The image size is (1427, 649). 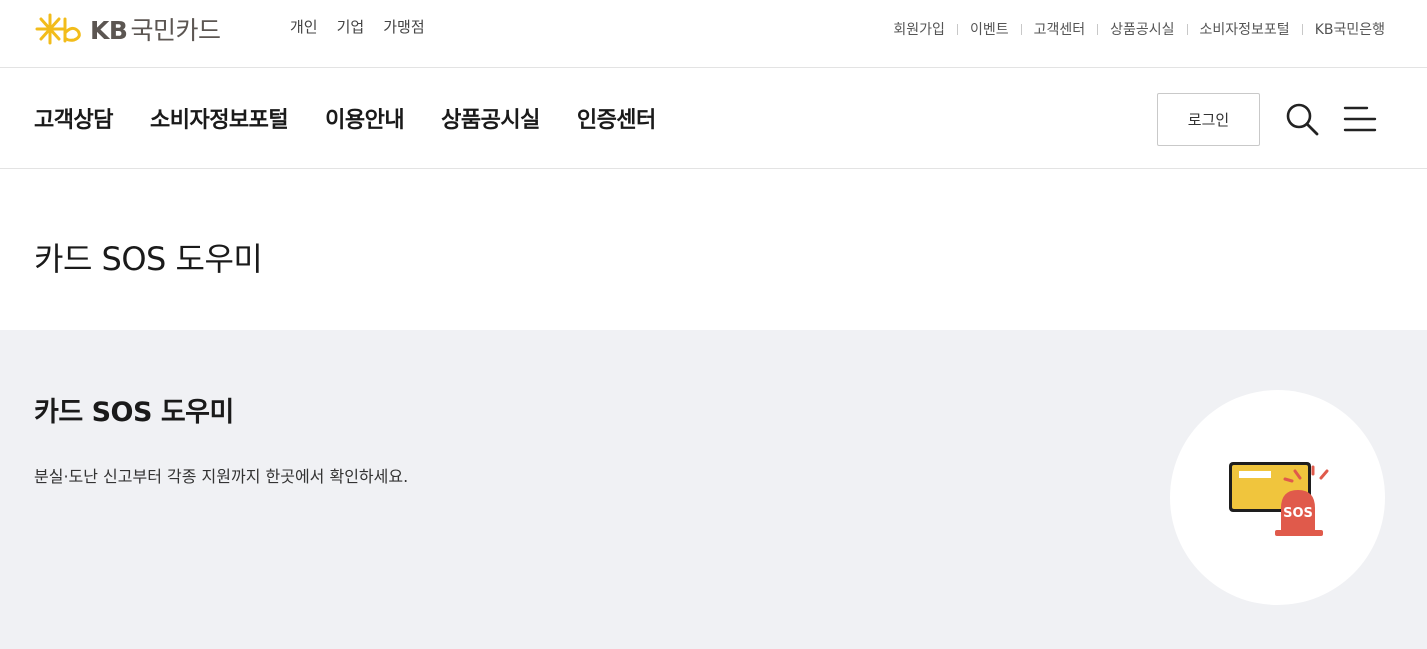 What do you see at coordinates (304, 26) in the screenshot?
I see `tab-personal: 개인` at bounding box center [304, 26].